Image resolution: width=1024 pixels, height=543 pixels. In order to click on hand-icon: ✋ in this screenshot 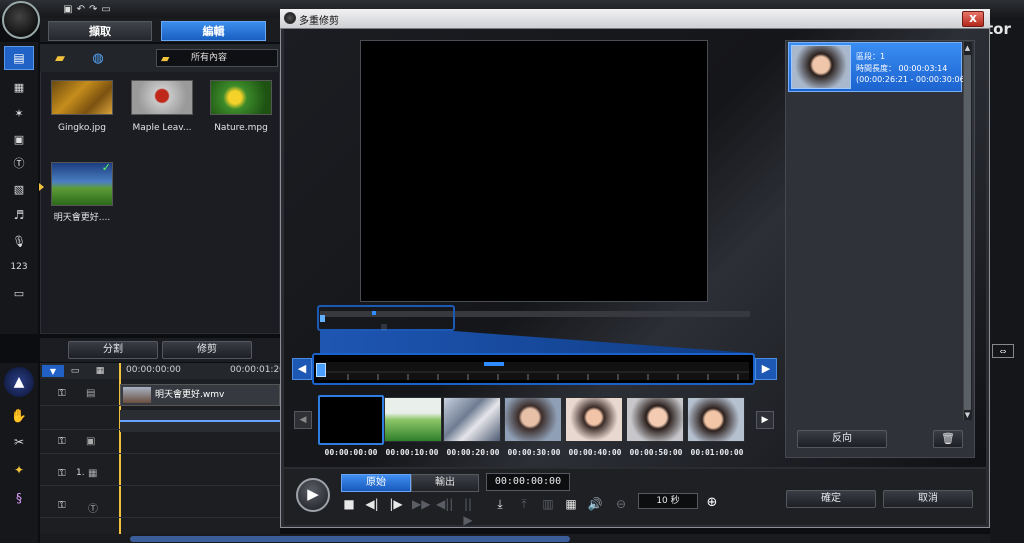, I will do `click(19, 416)`.